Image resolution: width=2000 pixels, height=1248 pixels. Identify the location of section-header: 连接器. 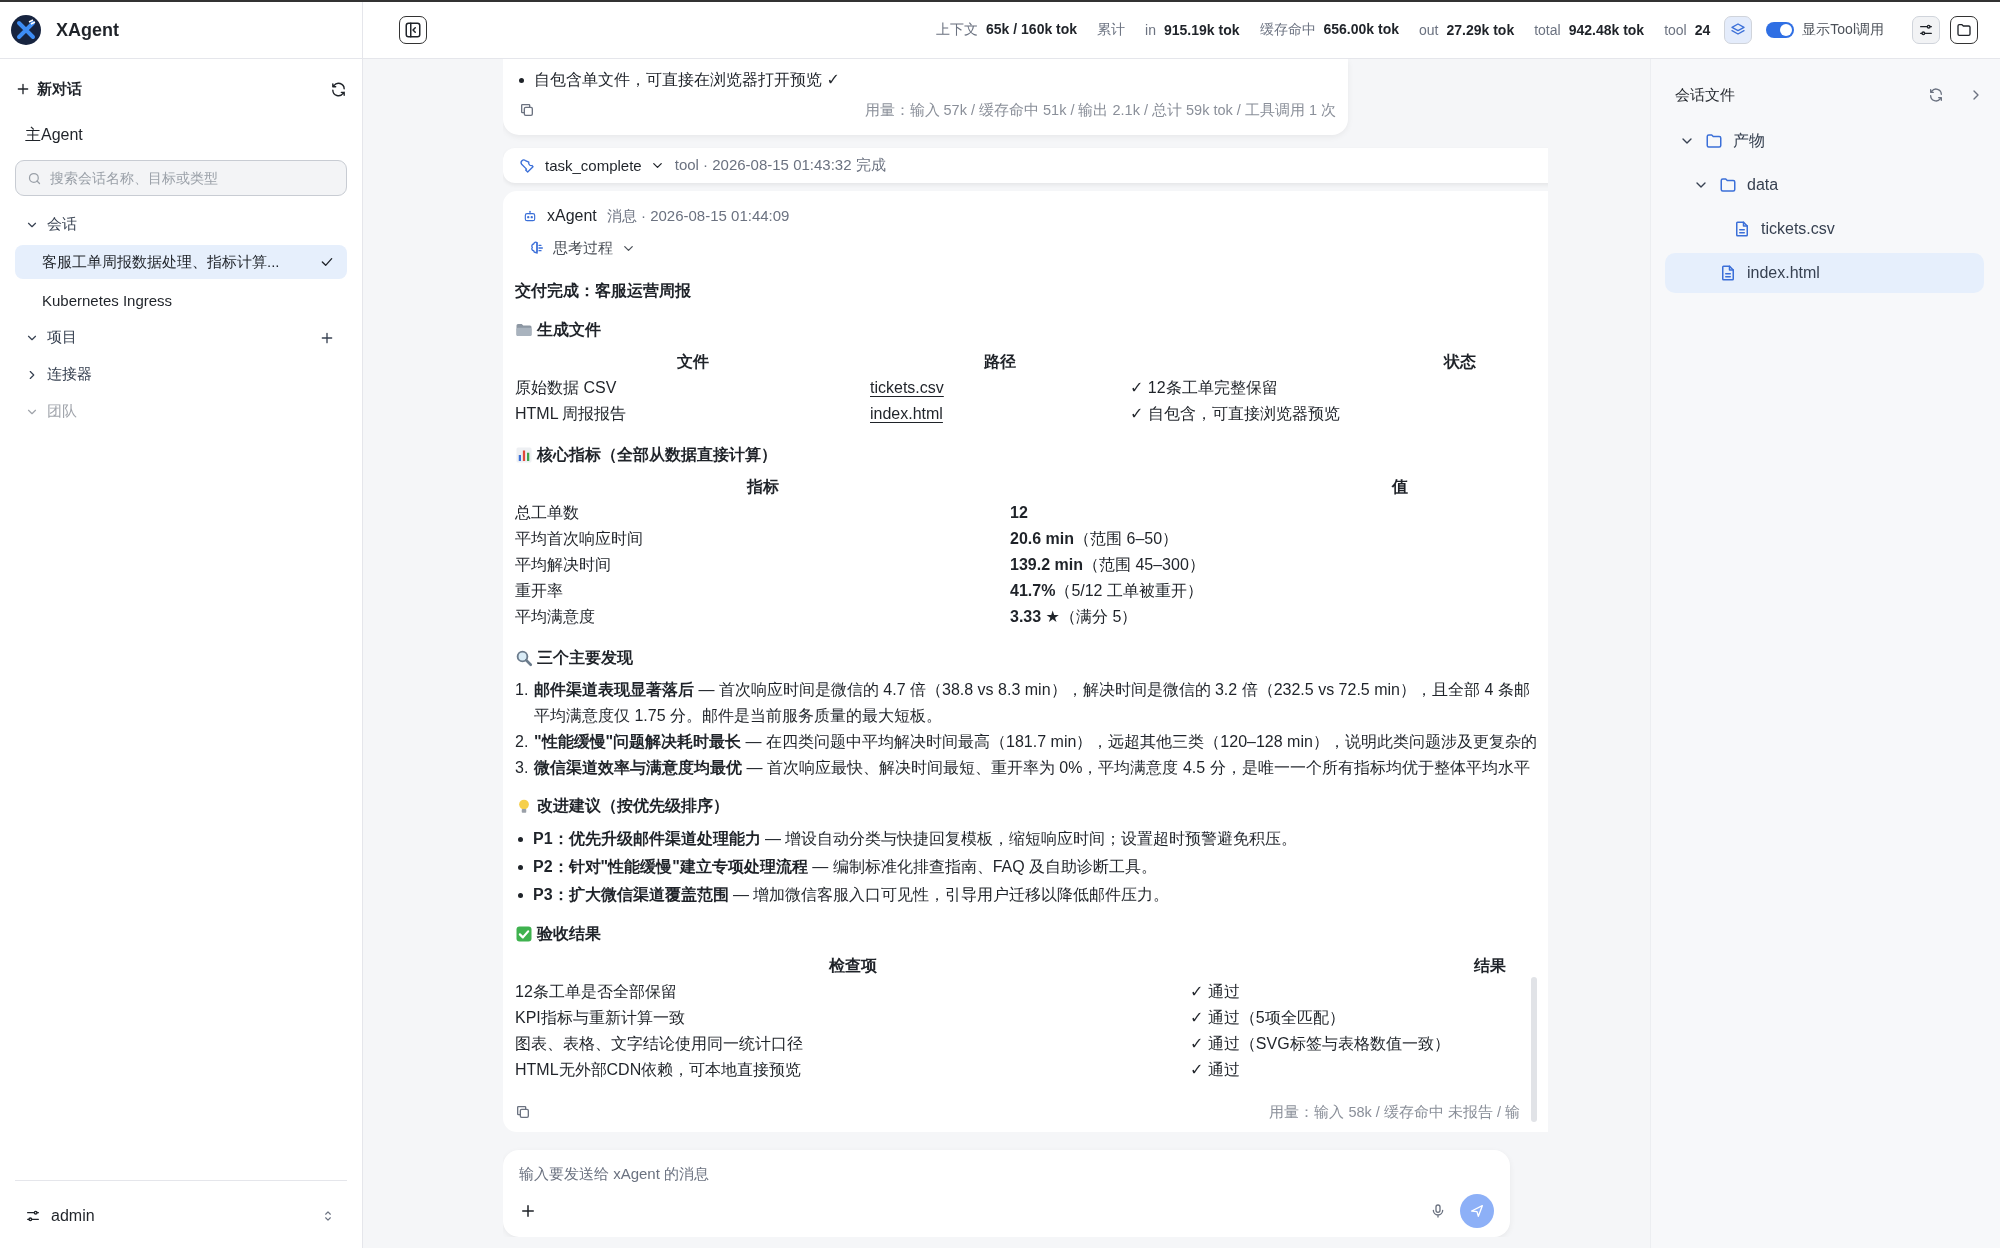
(181, 374).